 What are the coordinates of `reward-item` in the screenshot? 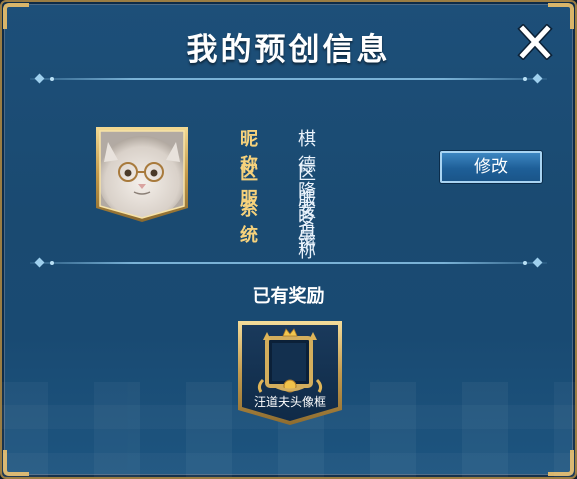 It's located at (290, 373).